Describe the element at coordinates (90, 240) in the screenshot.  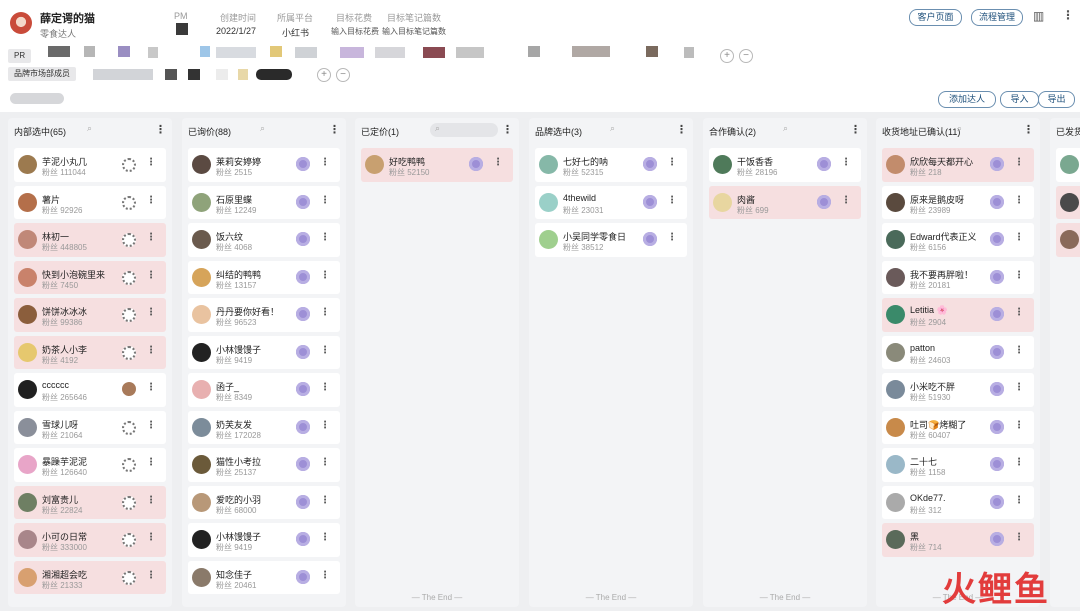
I see `kol-card: 林初一 粉丝 448805 ⋮` at that location.